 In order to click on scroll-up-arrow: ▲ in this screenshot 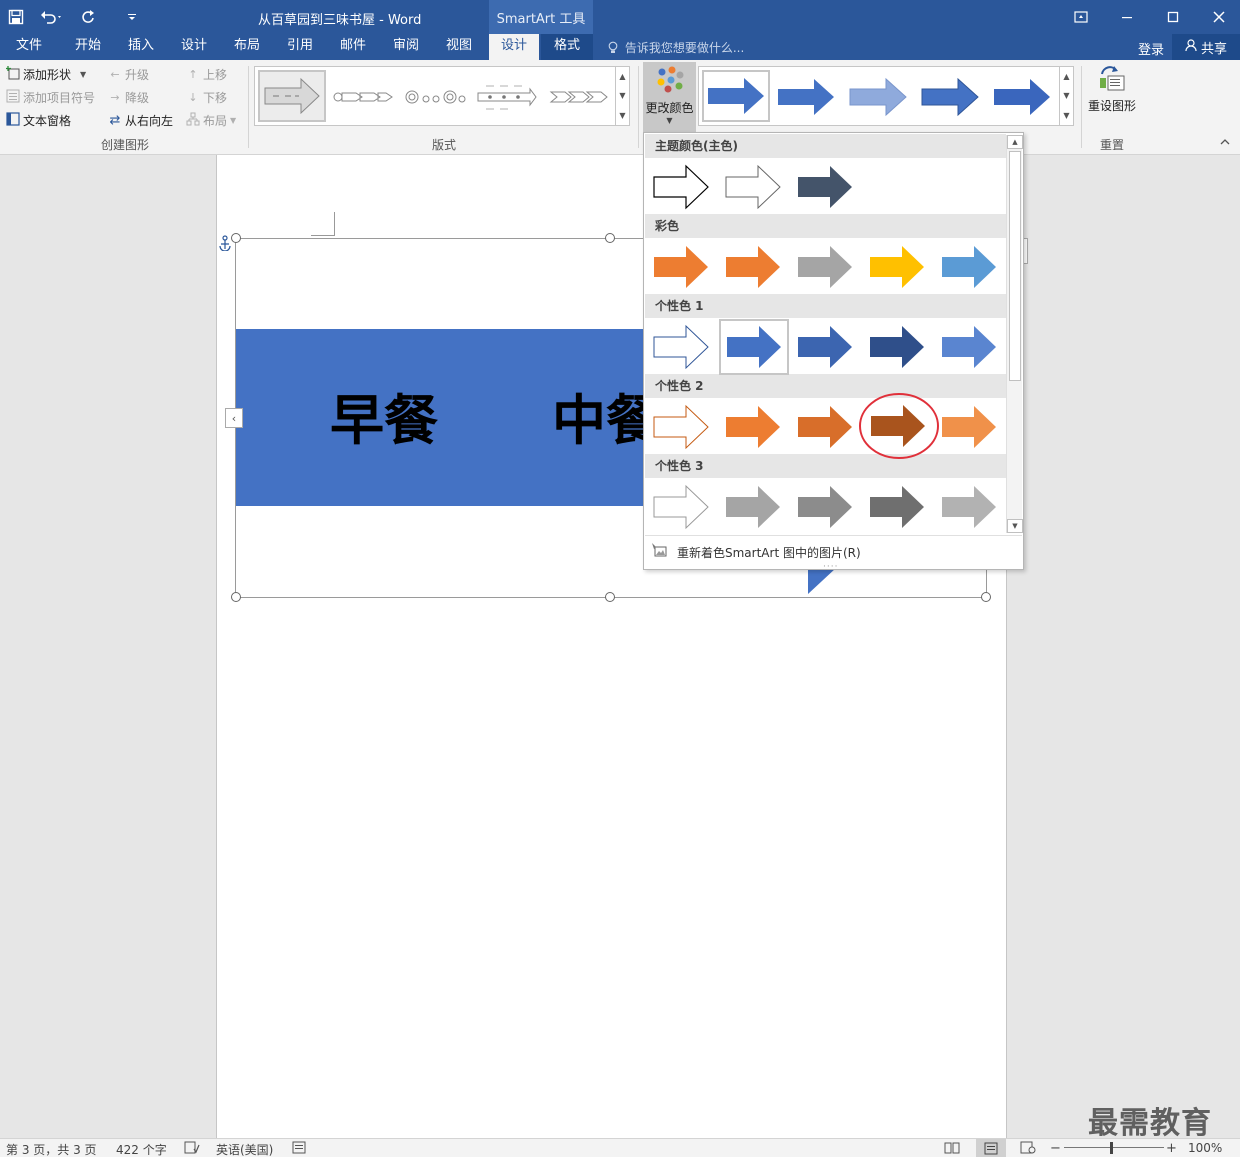, I will do `click(1015, 142)`.